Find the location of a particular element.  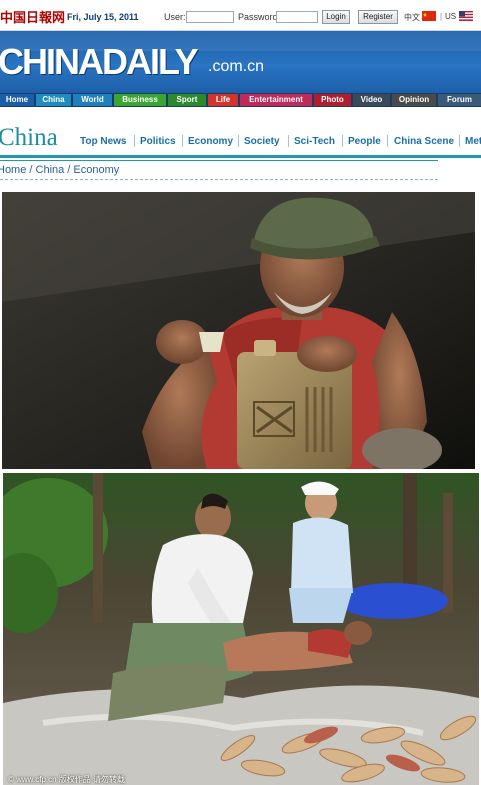

section-item-metro: Met is located at coordinates (473, 141).